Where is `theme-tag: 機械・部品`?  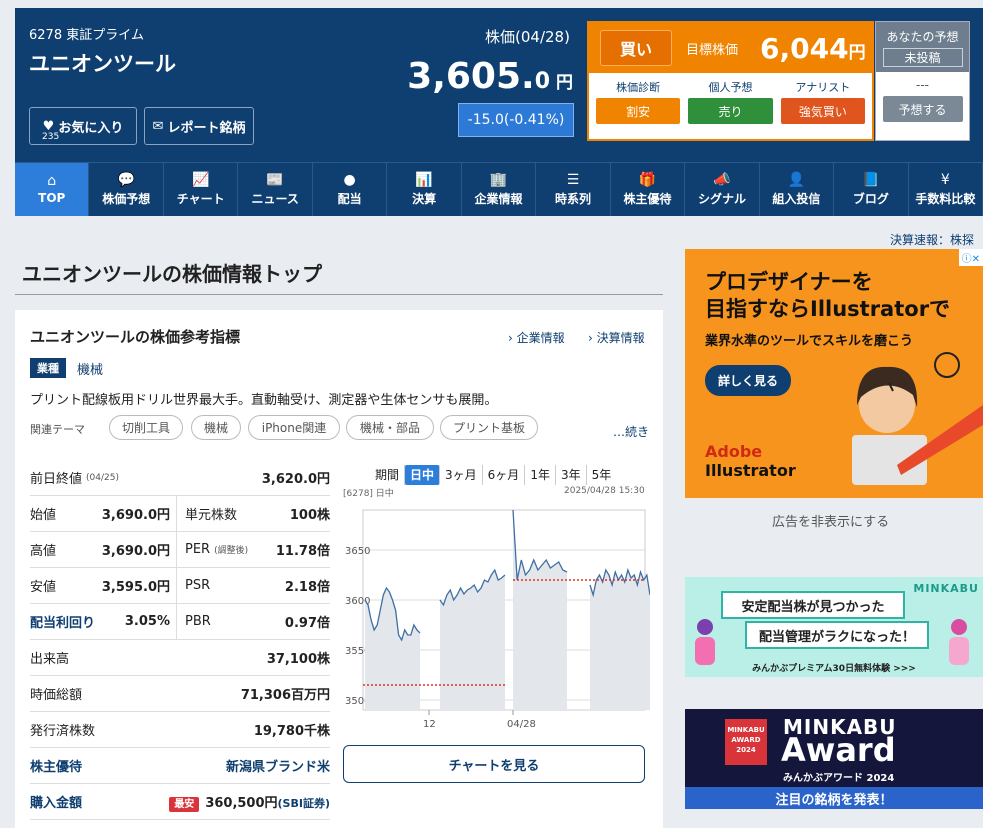
theme-tag: 機械・部品 is located at coordinates (390, 427).